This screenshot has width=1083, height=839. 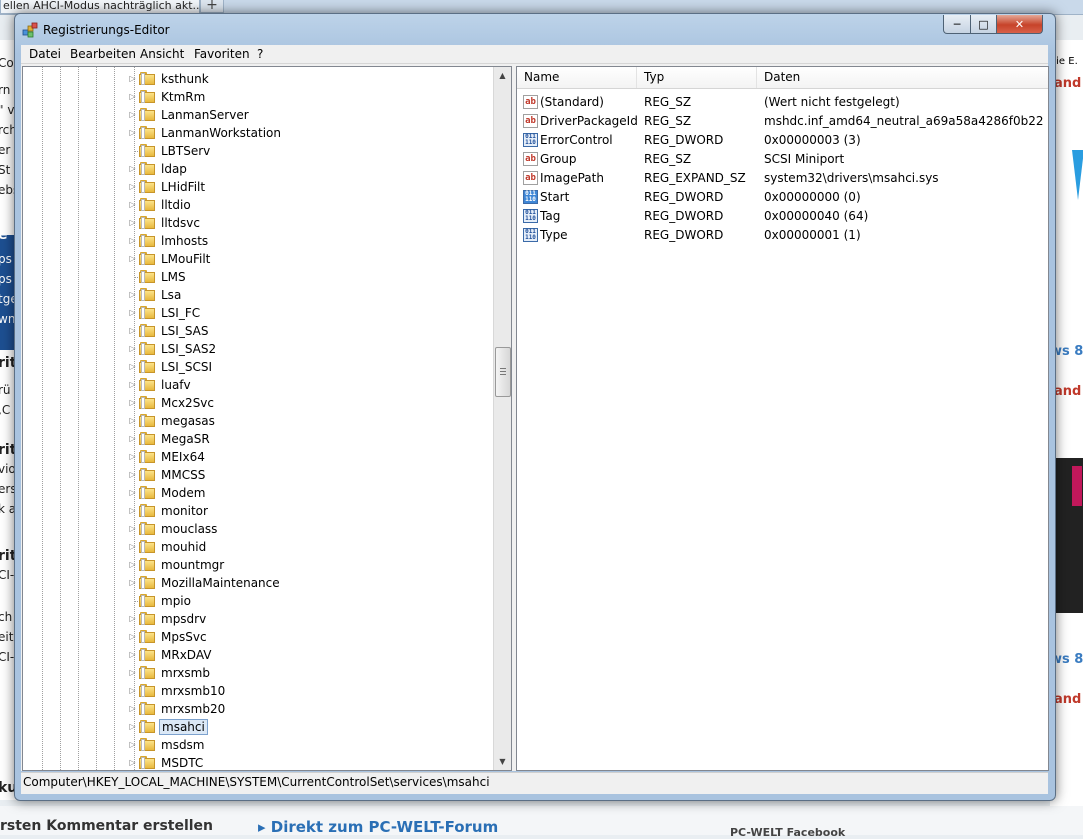 What do you see at coordinates (258, 439) in the screenshot?
I see `tree-item-megasr: ▷ MegaSR` at bounding box center [258, 439].